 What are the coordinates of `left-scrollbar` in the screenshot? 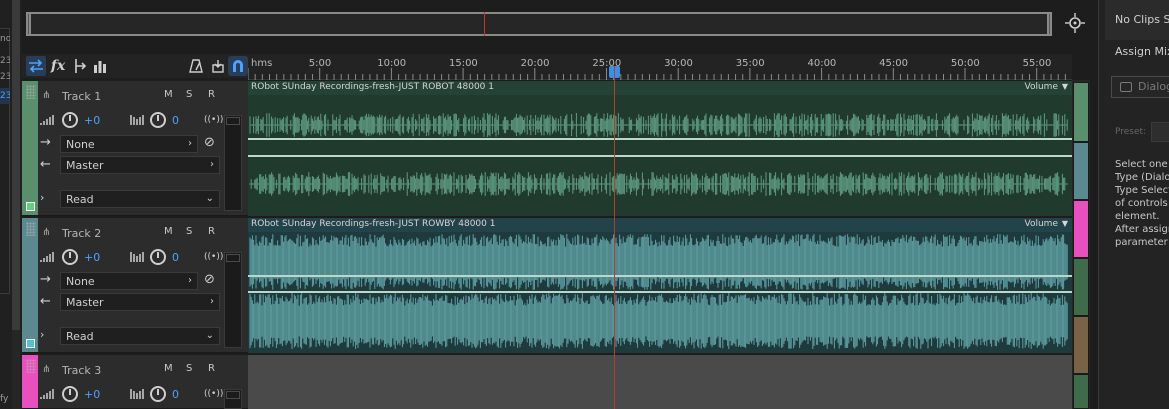 It's located at (16, 204).